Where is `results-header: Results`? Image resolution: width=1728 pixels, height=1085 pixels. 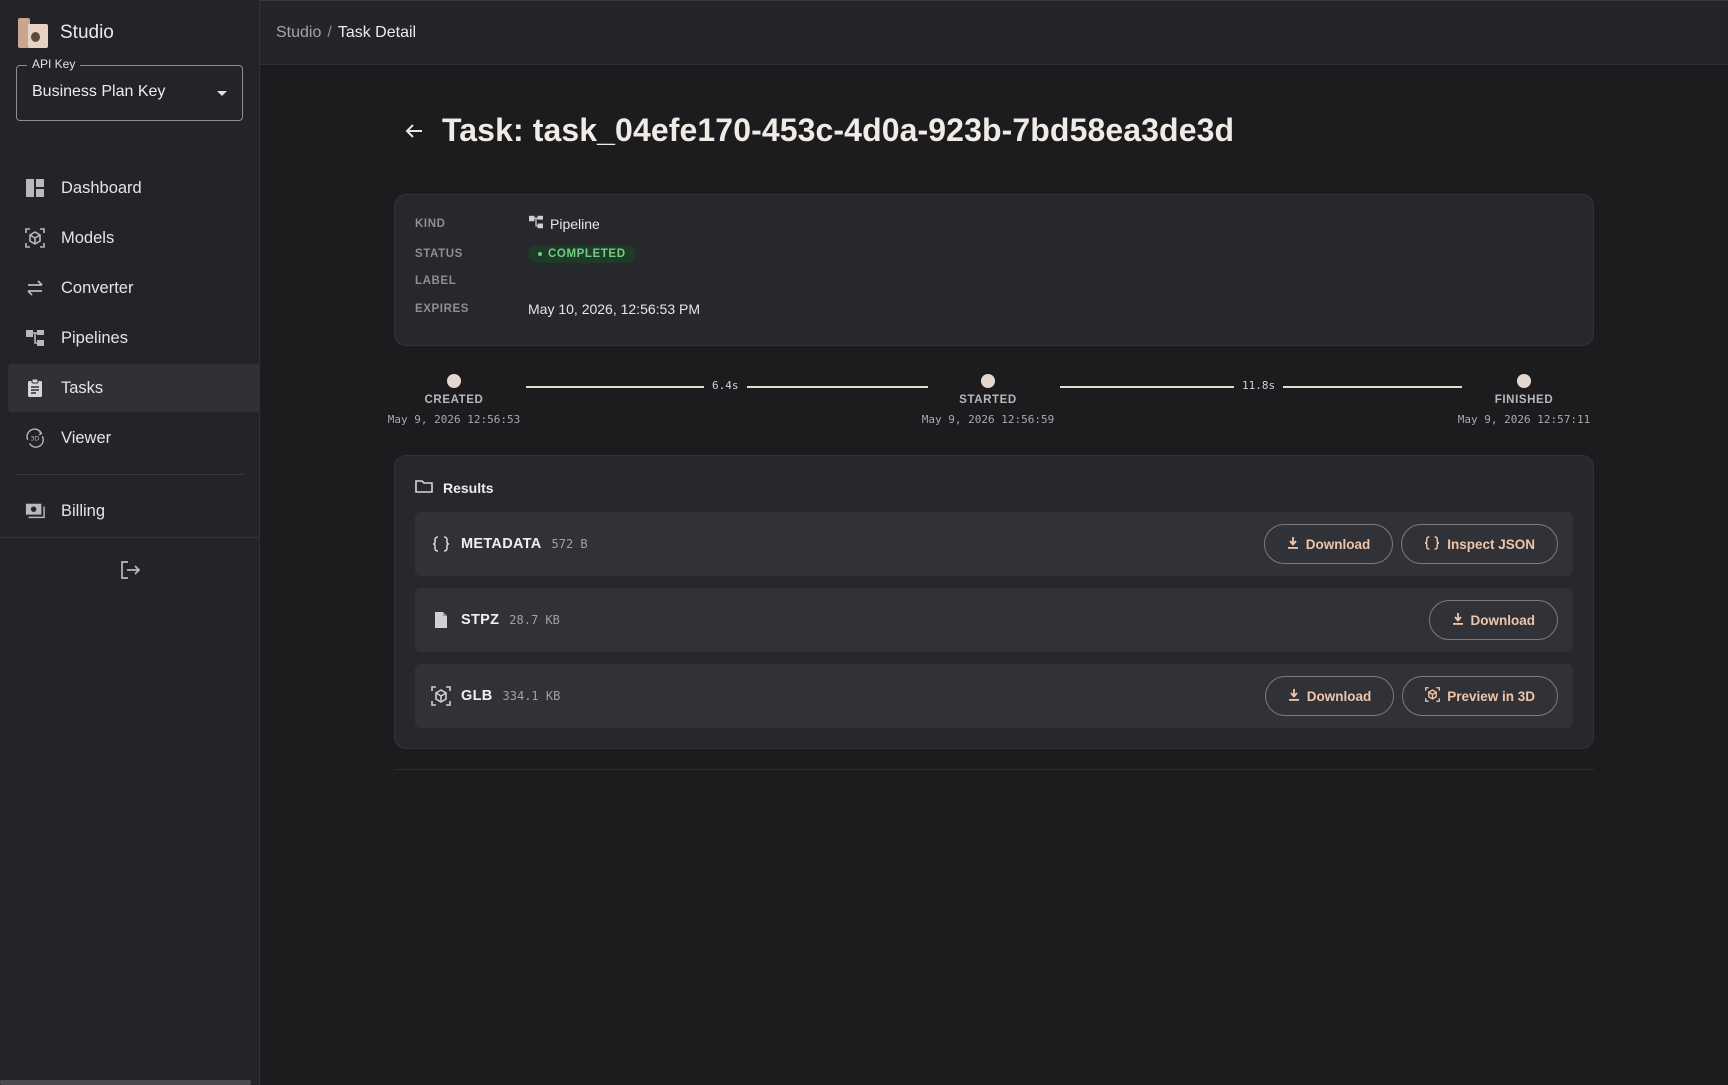 results-header: Results is located at coordinates (454, 487).